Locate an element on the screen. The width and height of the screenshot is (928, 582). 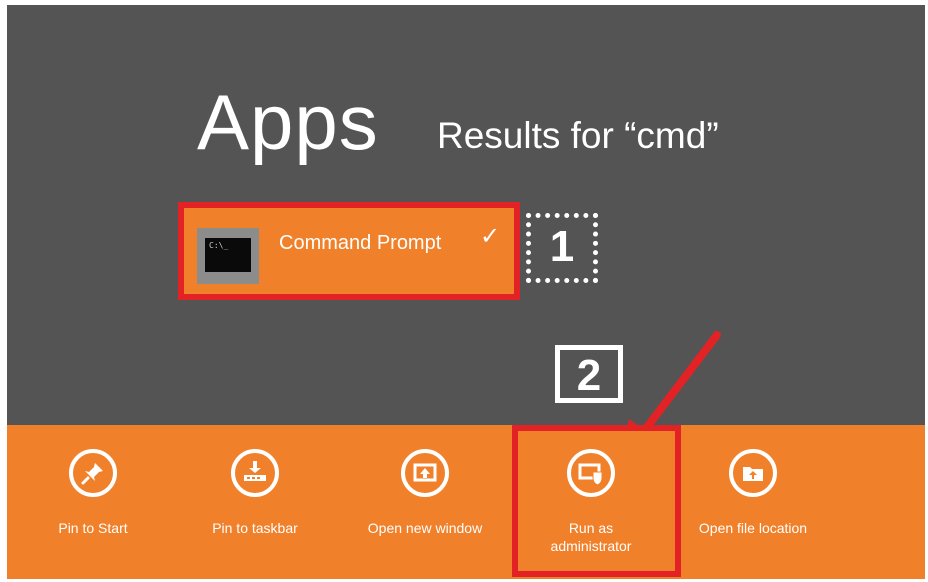
run-as-admin-icon is located at coordinates (591, 473).